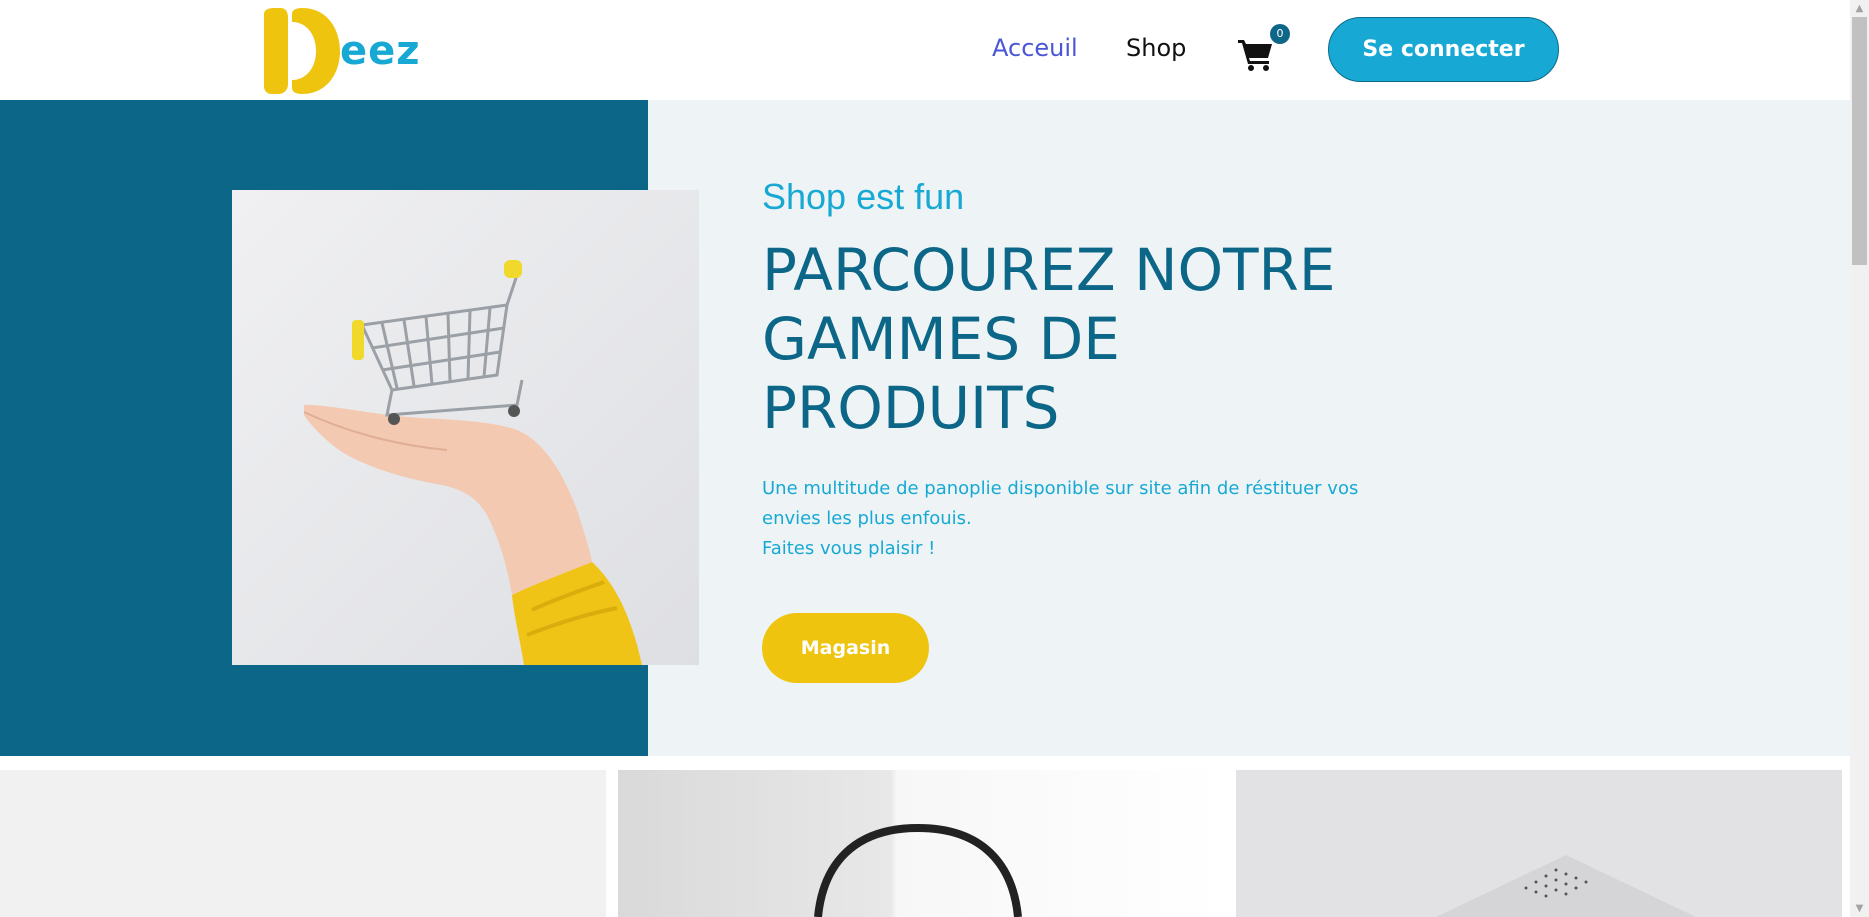 The width and height of the screenshot is (1869, 917). I want to click on hero-subtitle: Shop est fun, so click(863, 196).